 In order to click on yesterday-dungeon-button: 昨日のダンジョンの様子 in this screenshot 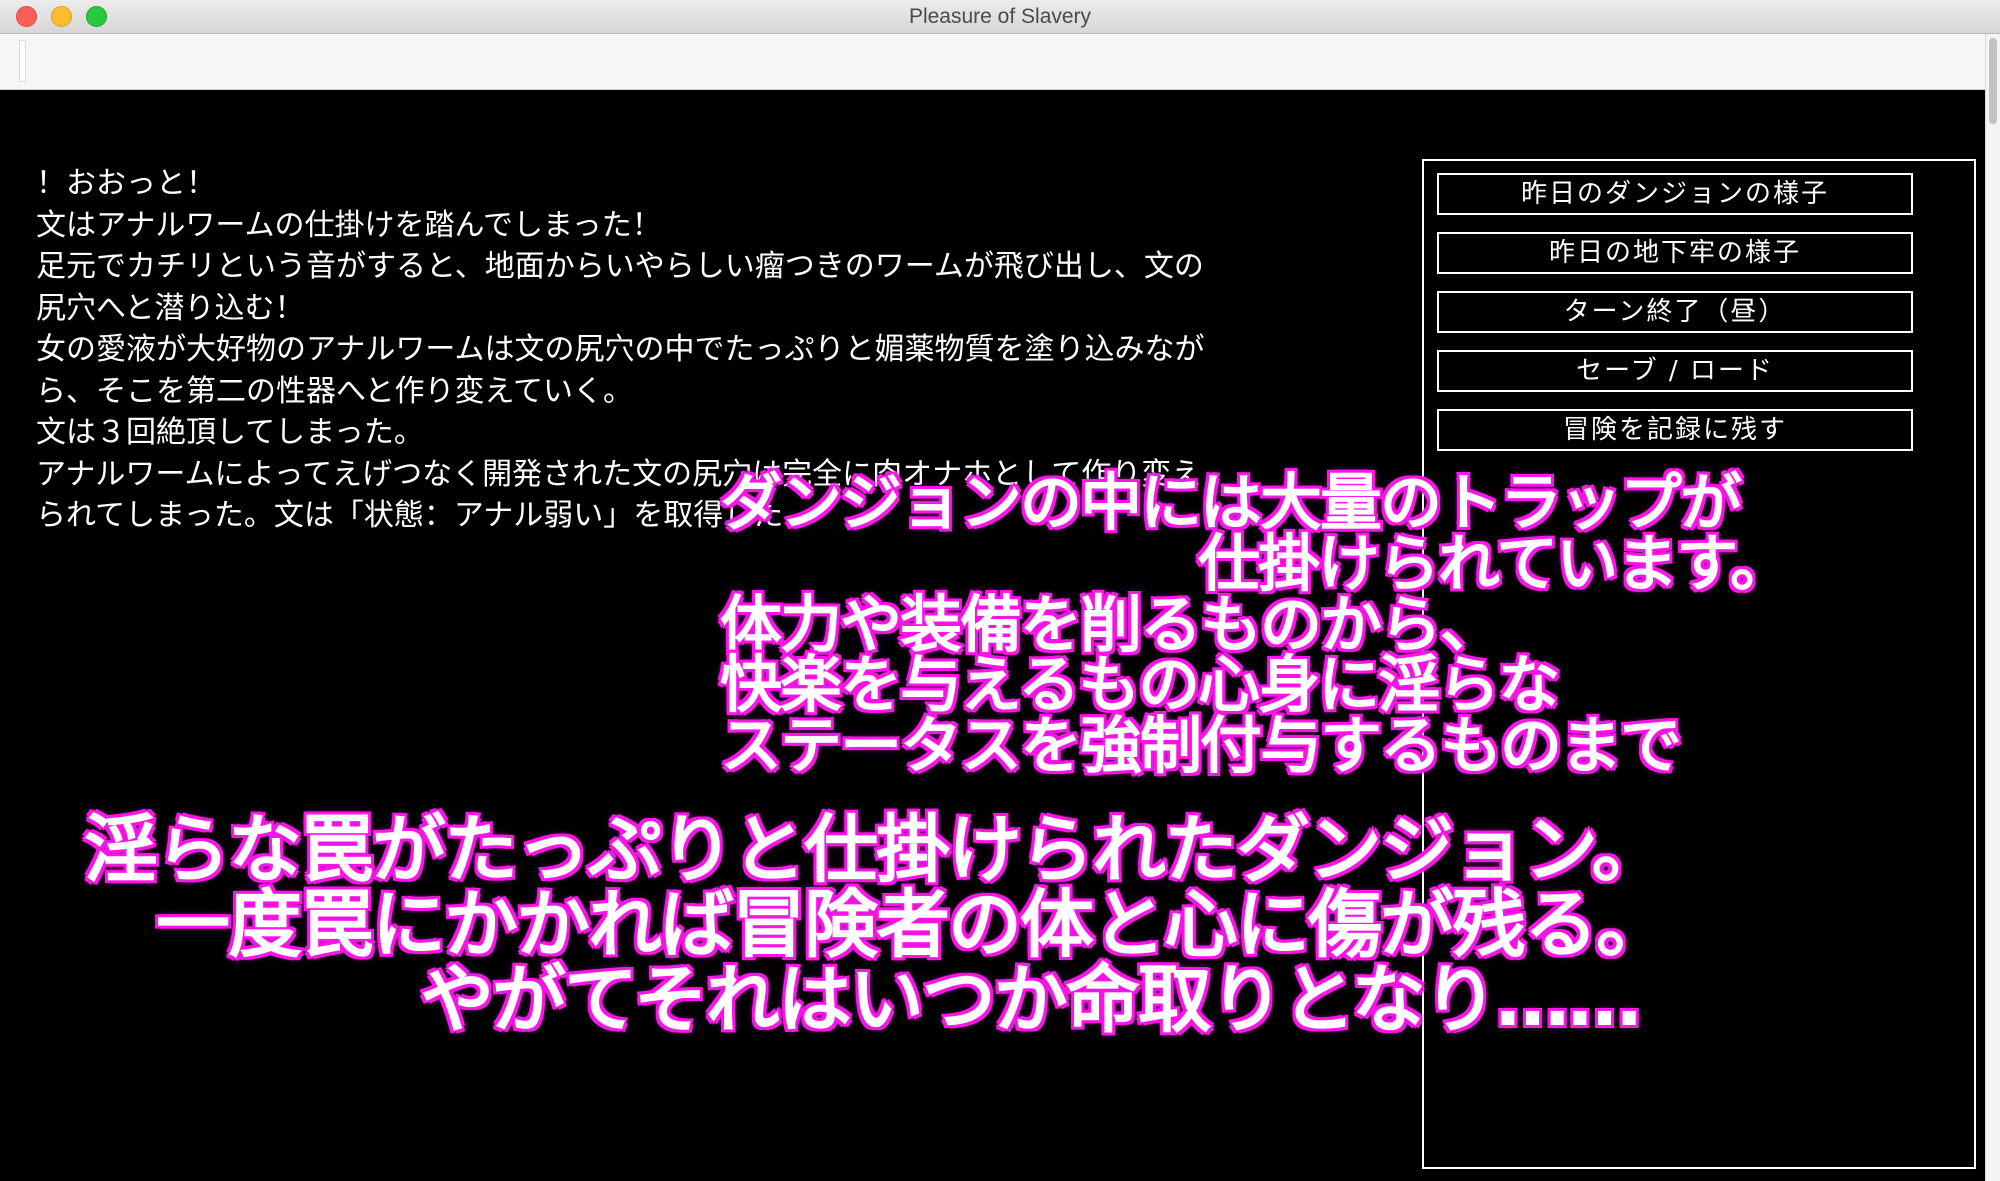, I will do `click(1675, 194)`.